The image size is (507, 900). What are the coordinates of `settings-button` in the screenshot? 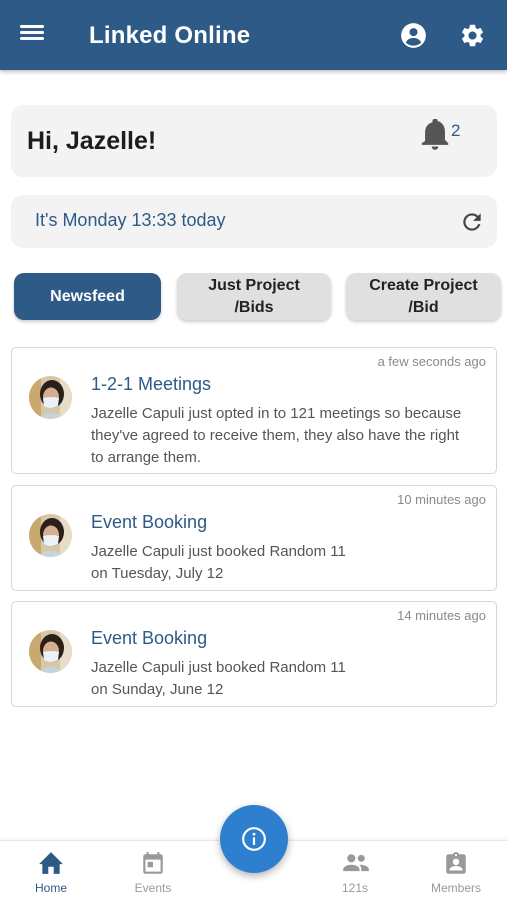 It's located at (472, 35).